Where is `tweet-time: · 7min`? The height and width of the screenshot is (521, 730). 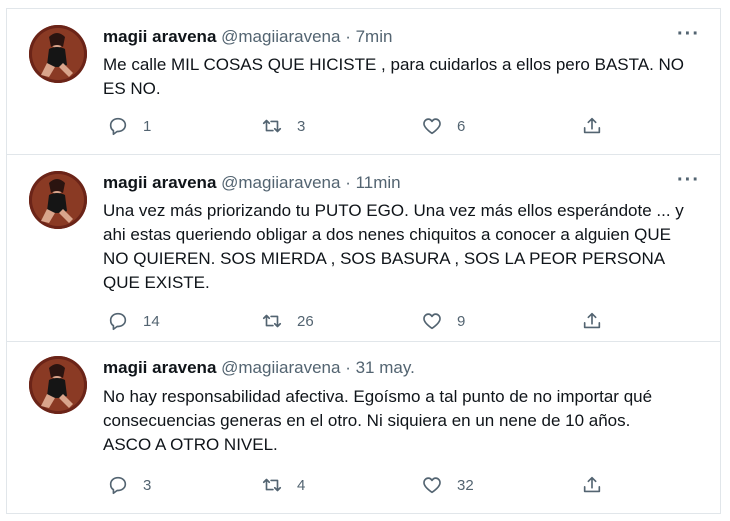 tweet-time: · 7min is located at coordinates (368, 36).